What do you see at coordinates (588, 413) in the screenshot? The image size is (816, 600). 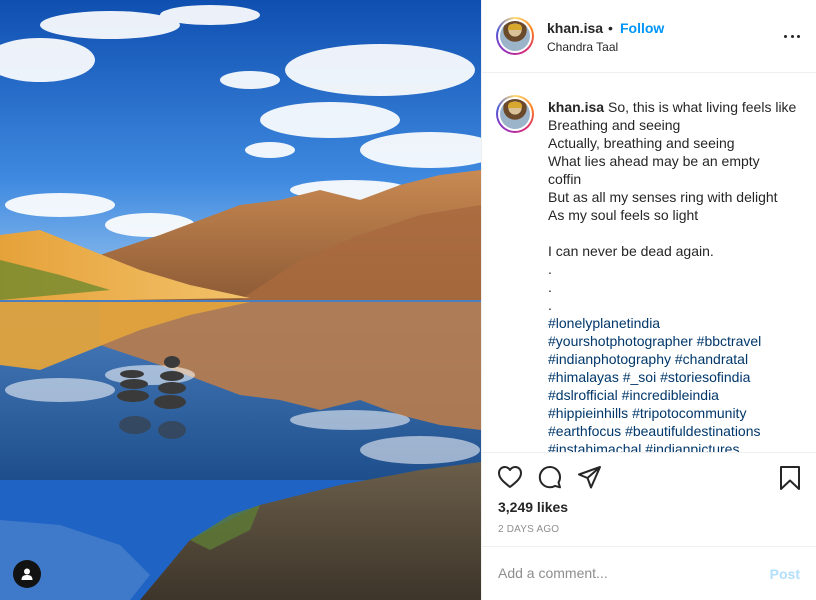 I see `hashtag-link: #hippieinhills` at bounding box center [588, 413].